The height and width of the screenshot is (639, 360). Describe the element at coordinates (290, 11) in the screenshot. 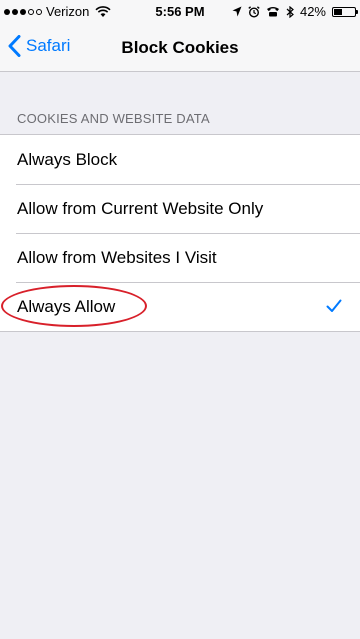

I see `bluetooth-icon` at that location.